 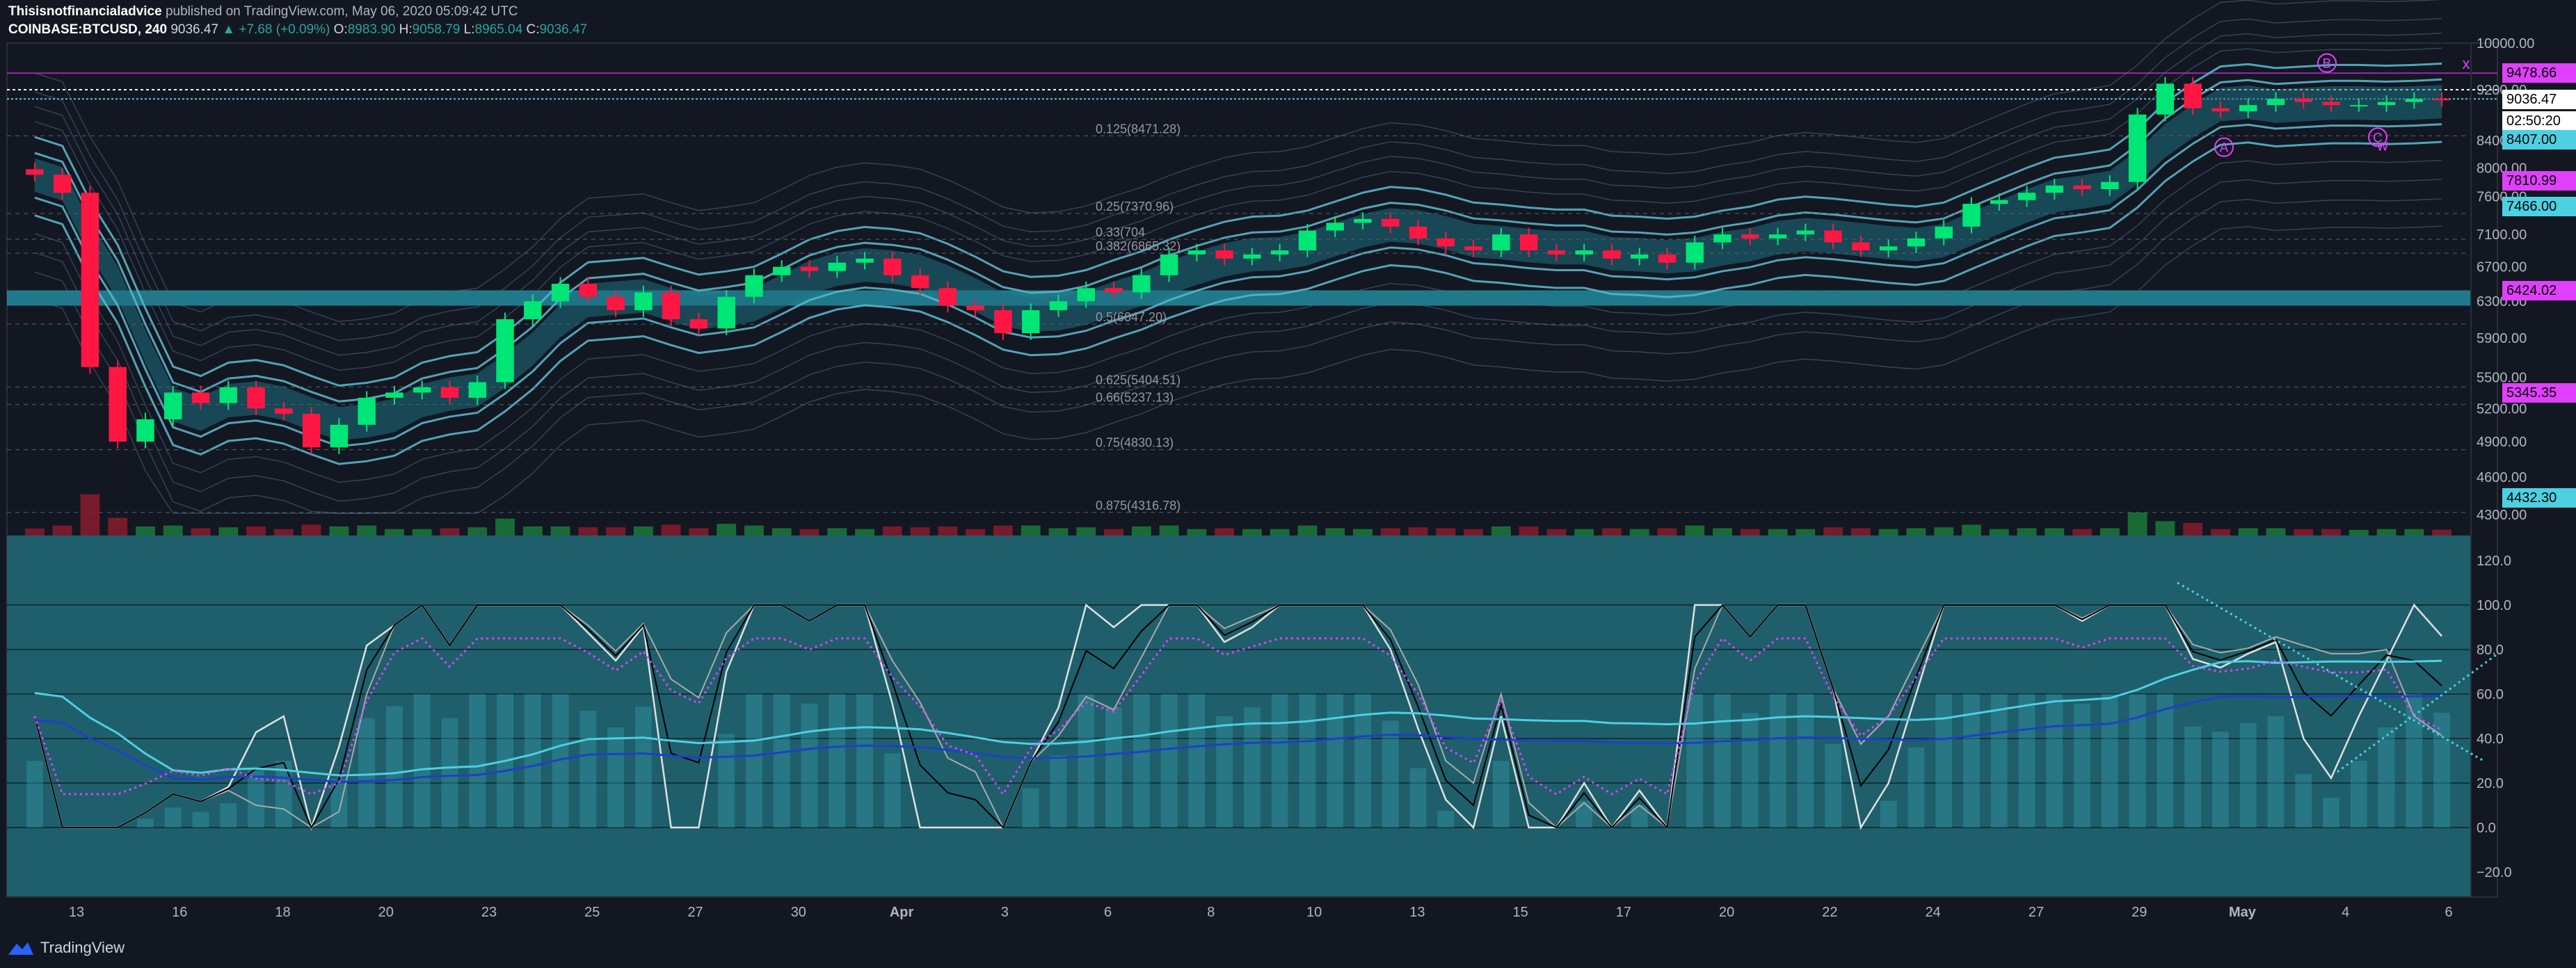 What do you see at coordinates (2539, 73) in the screenshot?
I see `price-tag: 9478.66` at bounding box center [2539, 73].